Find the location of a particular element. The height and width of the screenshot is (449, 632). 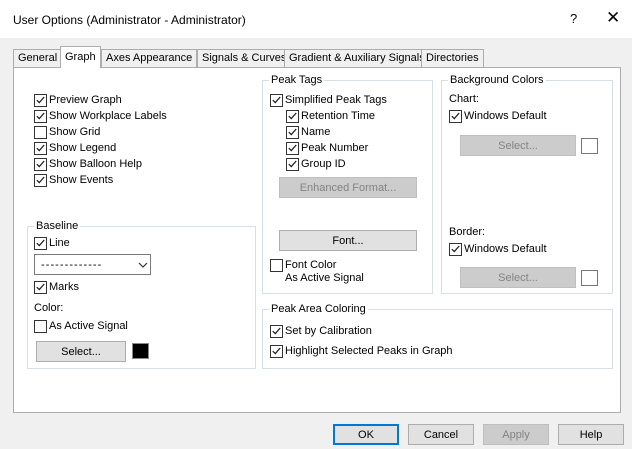

font-color-checkbox: Font Color is located at coordinates (303, 265).